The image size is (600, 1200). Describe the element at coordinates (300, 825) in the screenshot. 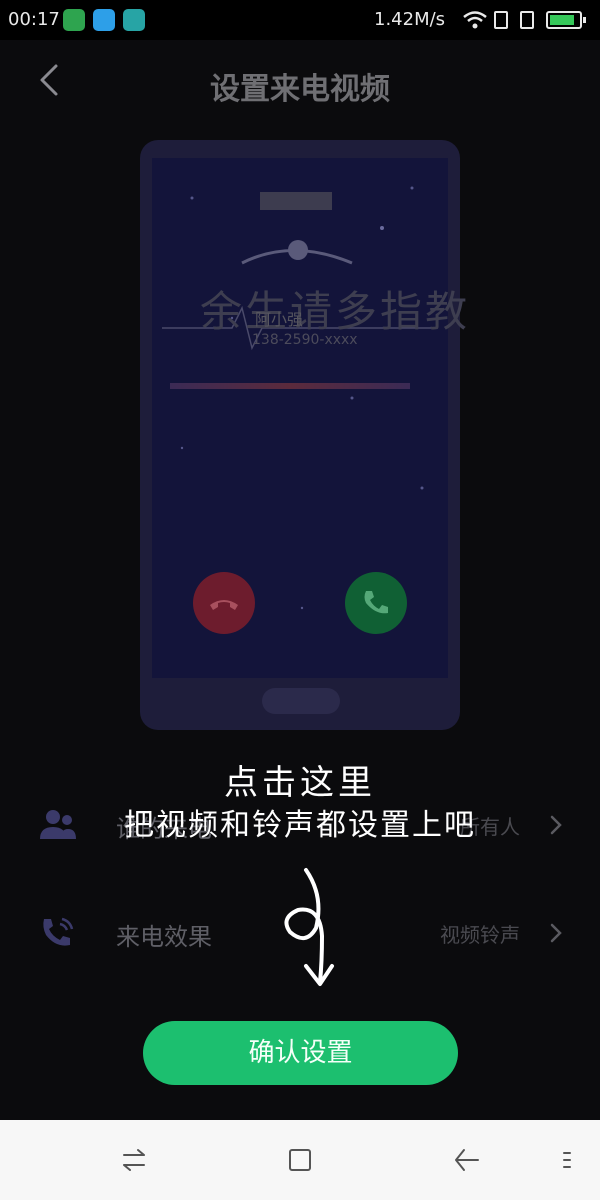

I see `tip-line-2: 把视频和铃声都设置上吧` at that location.